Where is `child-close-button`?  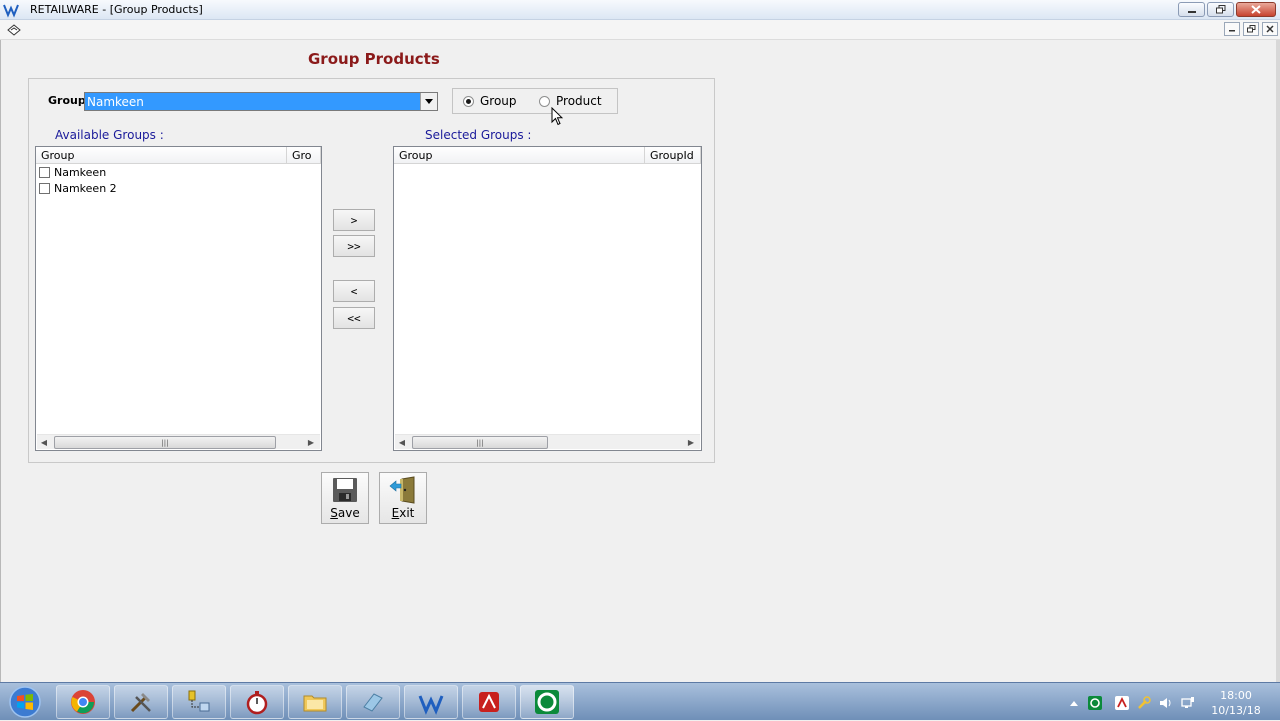 child-close-button is located at coordinates (1270, 29).